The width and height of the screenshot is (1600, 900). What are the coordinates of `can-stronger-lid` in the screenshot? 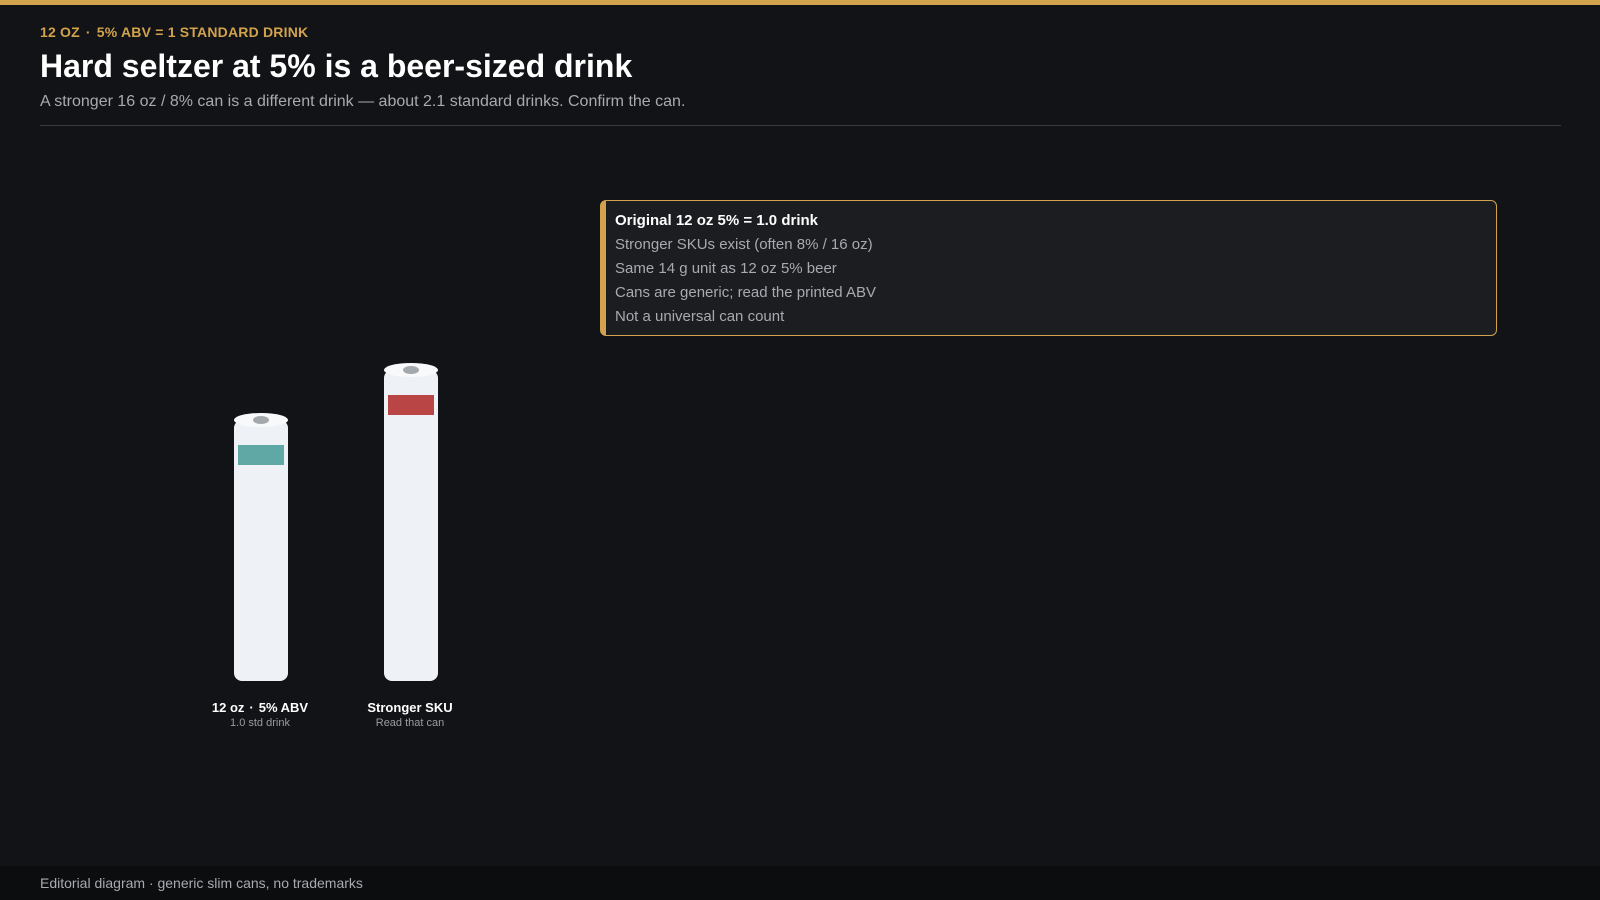 It's located at (411, 370).